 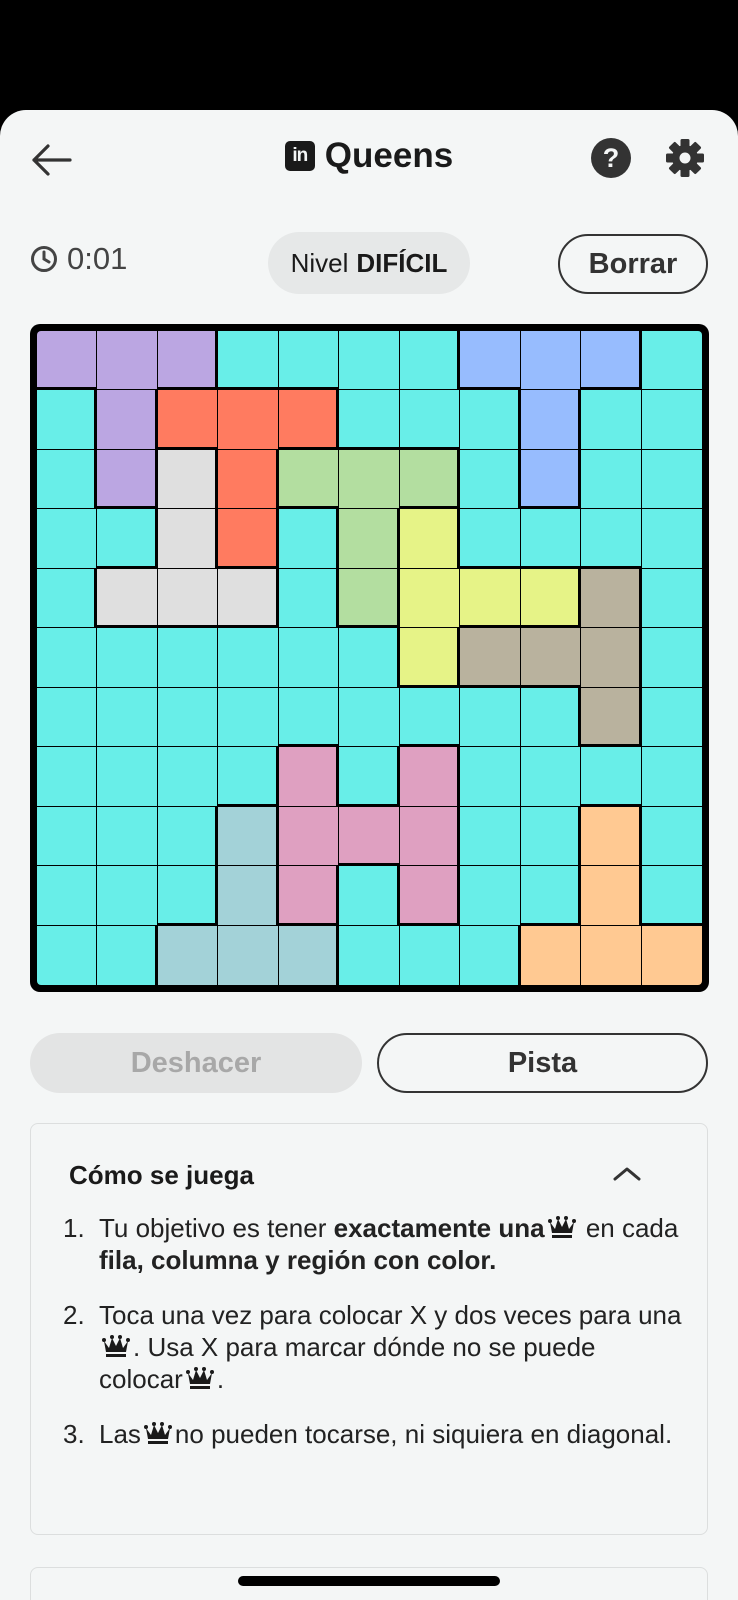 What do you see at coordinates (627, 1174) in the screenshot?
I see `collapse-button` at bounding box center [627, 1174].